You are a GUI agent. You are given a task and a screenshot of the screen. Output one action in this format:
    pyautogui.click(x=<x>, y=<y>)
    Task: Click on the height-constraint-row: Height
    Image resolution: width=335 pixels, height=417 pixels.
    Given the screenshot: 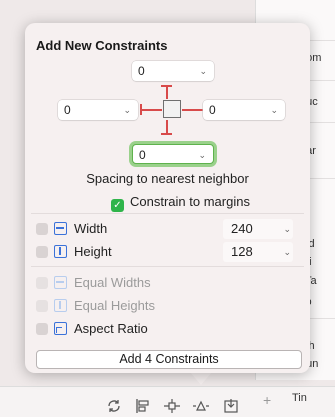 What is the action you would take?
    pyautogui.click(x=74, y=252)
    